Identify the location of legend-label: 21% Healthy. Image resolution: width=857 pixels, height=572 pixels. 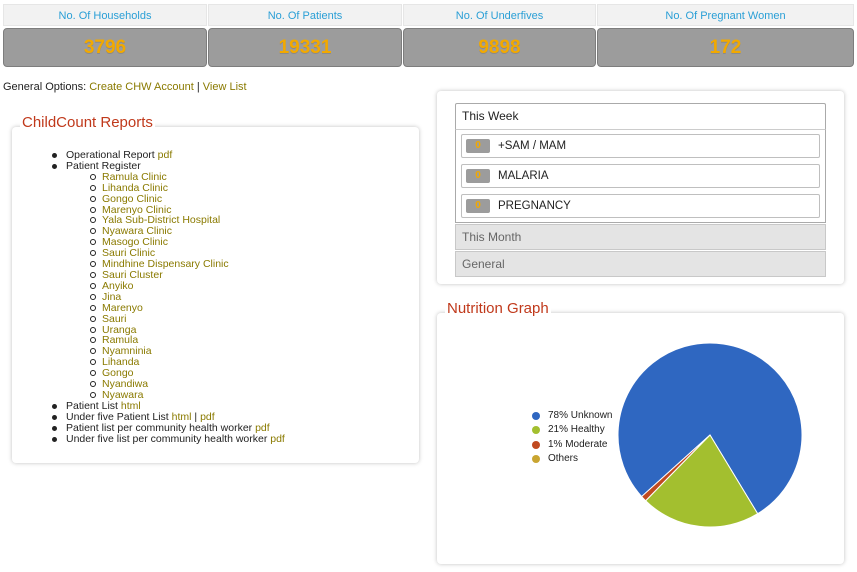
(576, 430).